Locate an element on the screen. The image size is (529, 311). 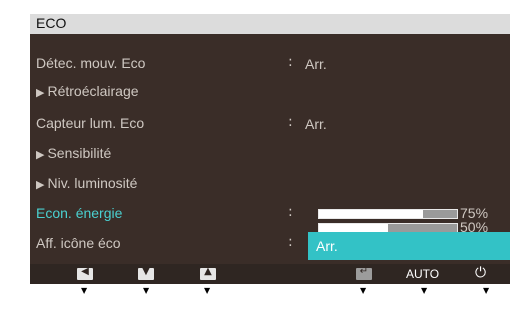
left-arrow-icon: ◀ is located at coordinates (85, 271).